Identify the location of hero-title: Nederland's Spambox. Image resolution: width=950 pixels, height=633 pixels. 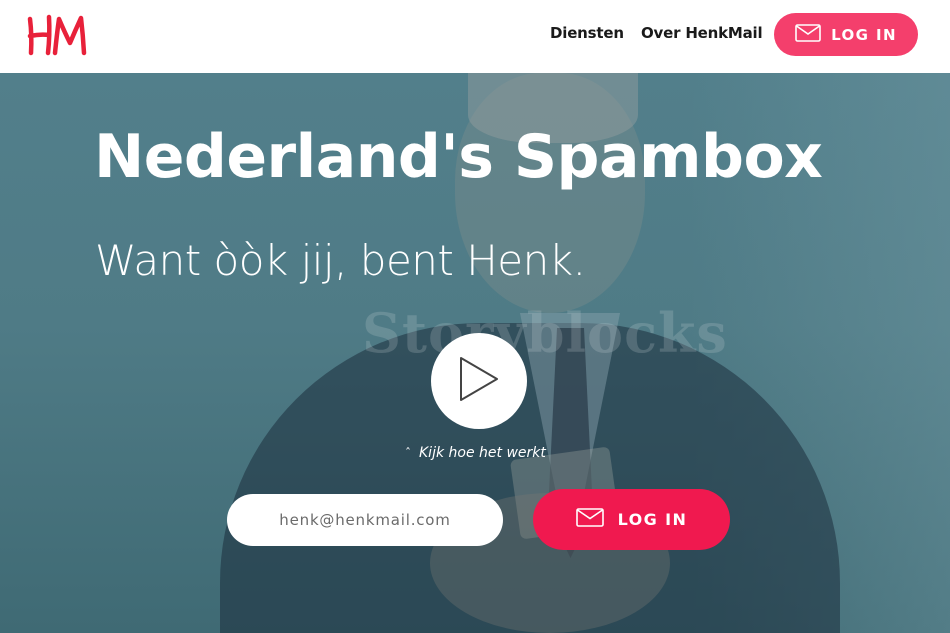
(458, 157).